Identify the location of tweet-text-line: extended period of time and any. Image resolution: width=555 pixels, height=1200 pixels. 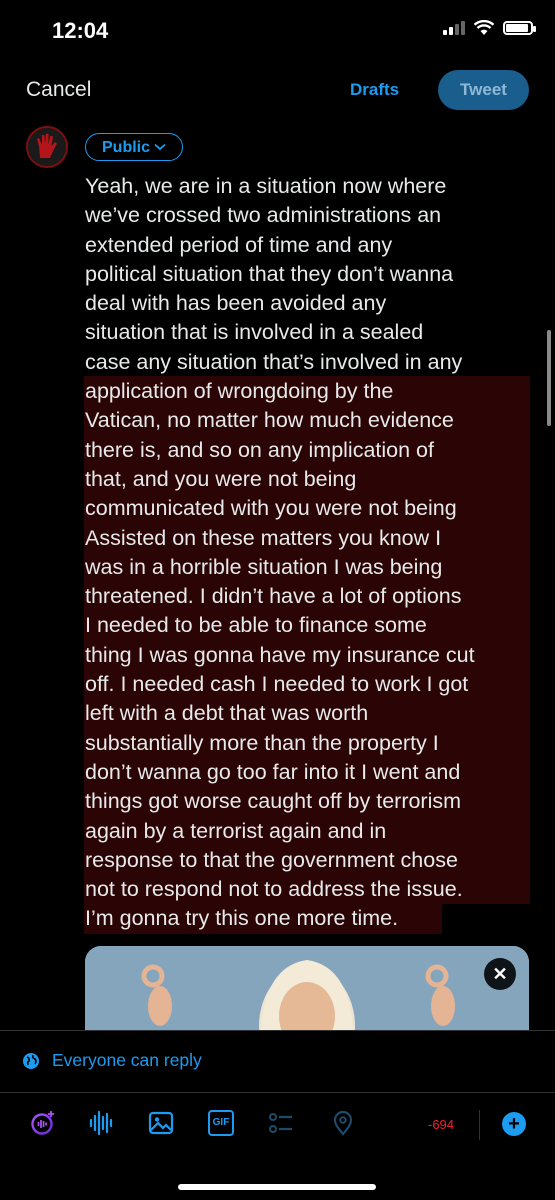
(239, 244).